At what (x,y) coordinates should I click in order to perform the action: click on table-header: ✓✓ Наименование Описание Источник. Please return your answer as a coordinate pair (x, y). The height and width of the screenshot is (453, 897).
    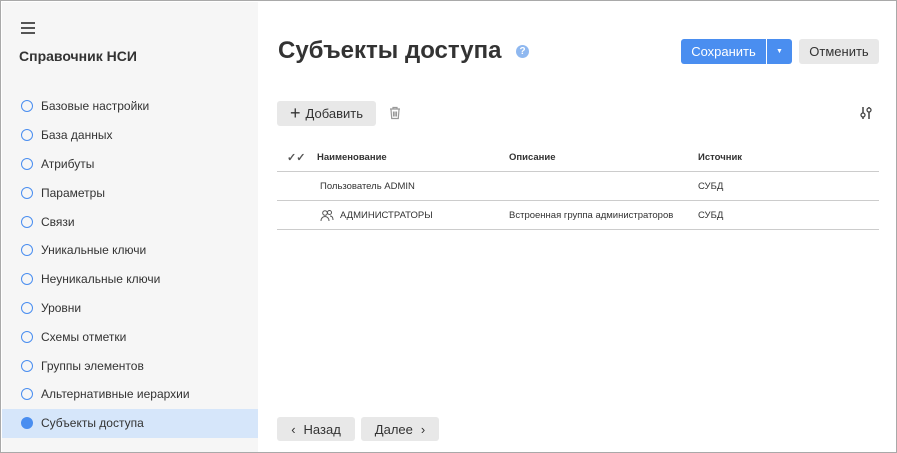
    Looking at the image, I should click on (578, 157).